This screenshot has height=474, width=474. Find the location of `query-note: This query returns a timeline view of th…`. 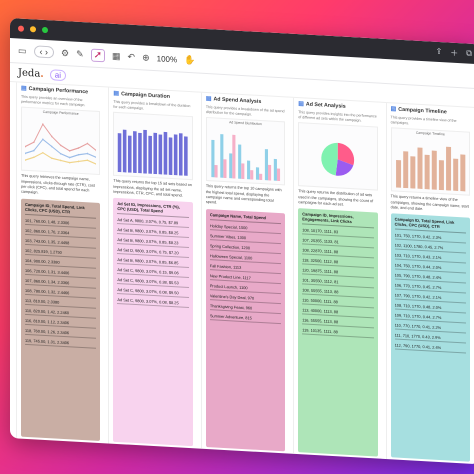

query-note: This query returns a timeline view of th… is located at coordinates (429, 203).